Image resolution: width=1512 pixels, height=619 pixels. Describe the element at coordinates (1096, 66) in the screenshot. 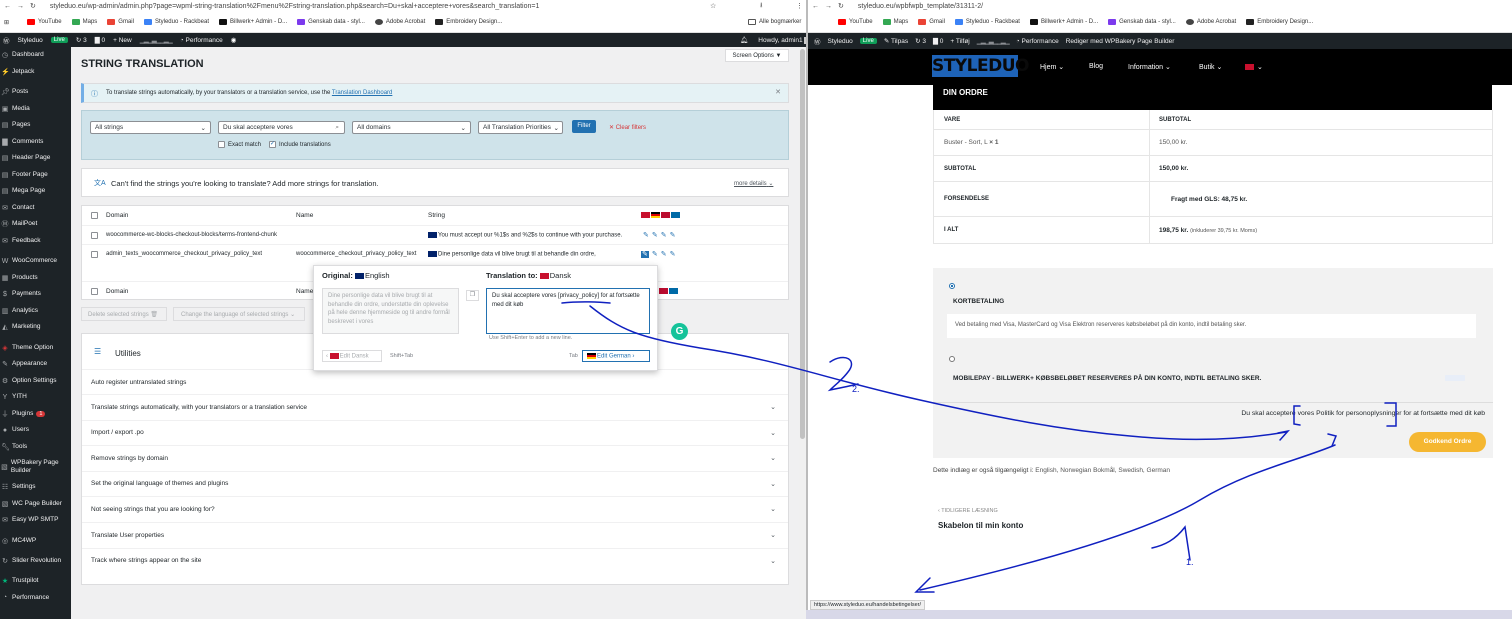

I see `nav-item-blog: Blog` at that location.